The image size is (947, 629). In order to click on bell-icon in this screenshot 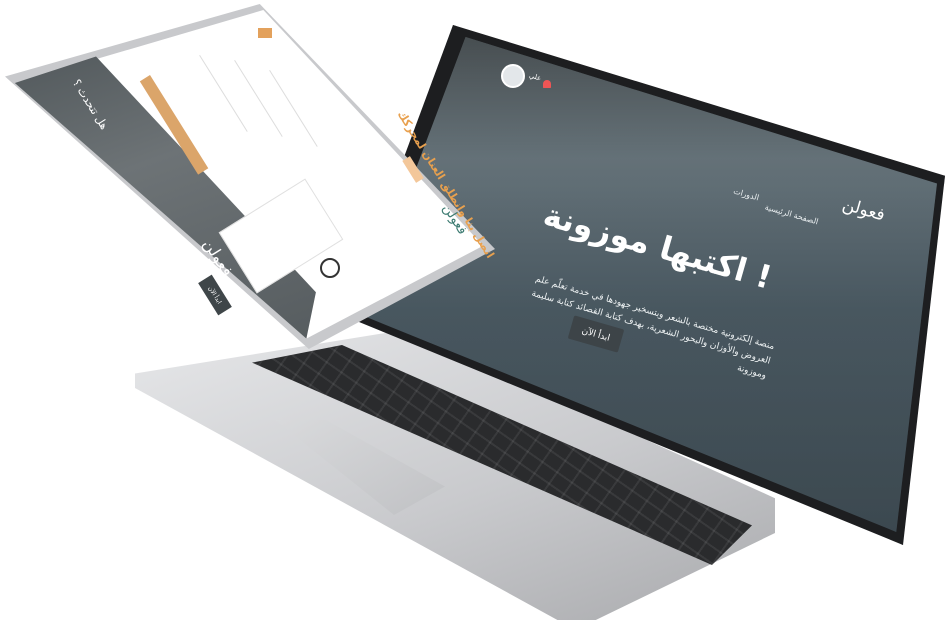, I will do `click(547, 84)`.